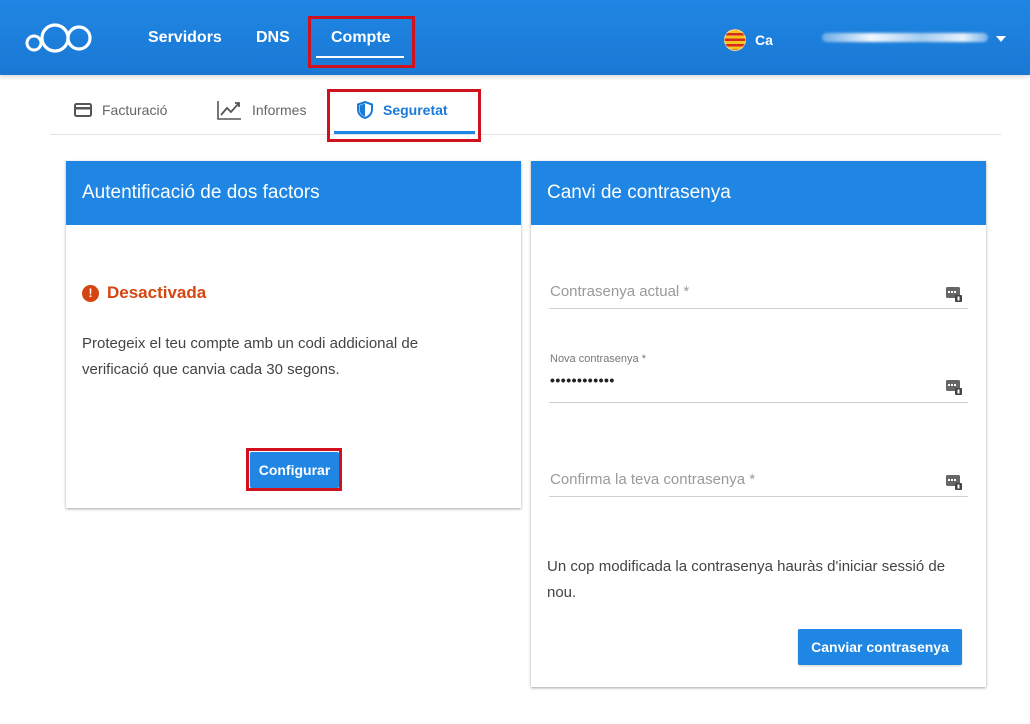 The width and height of the screenshot is (1030, 724). What do you see at coordinates (748, 40) in the screenshot?
I see `language-selector: Ca` at bounding box center [748, 40].